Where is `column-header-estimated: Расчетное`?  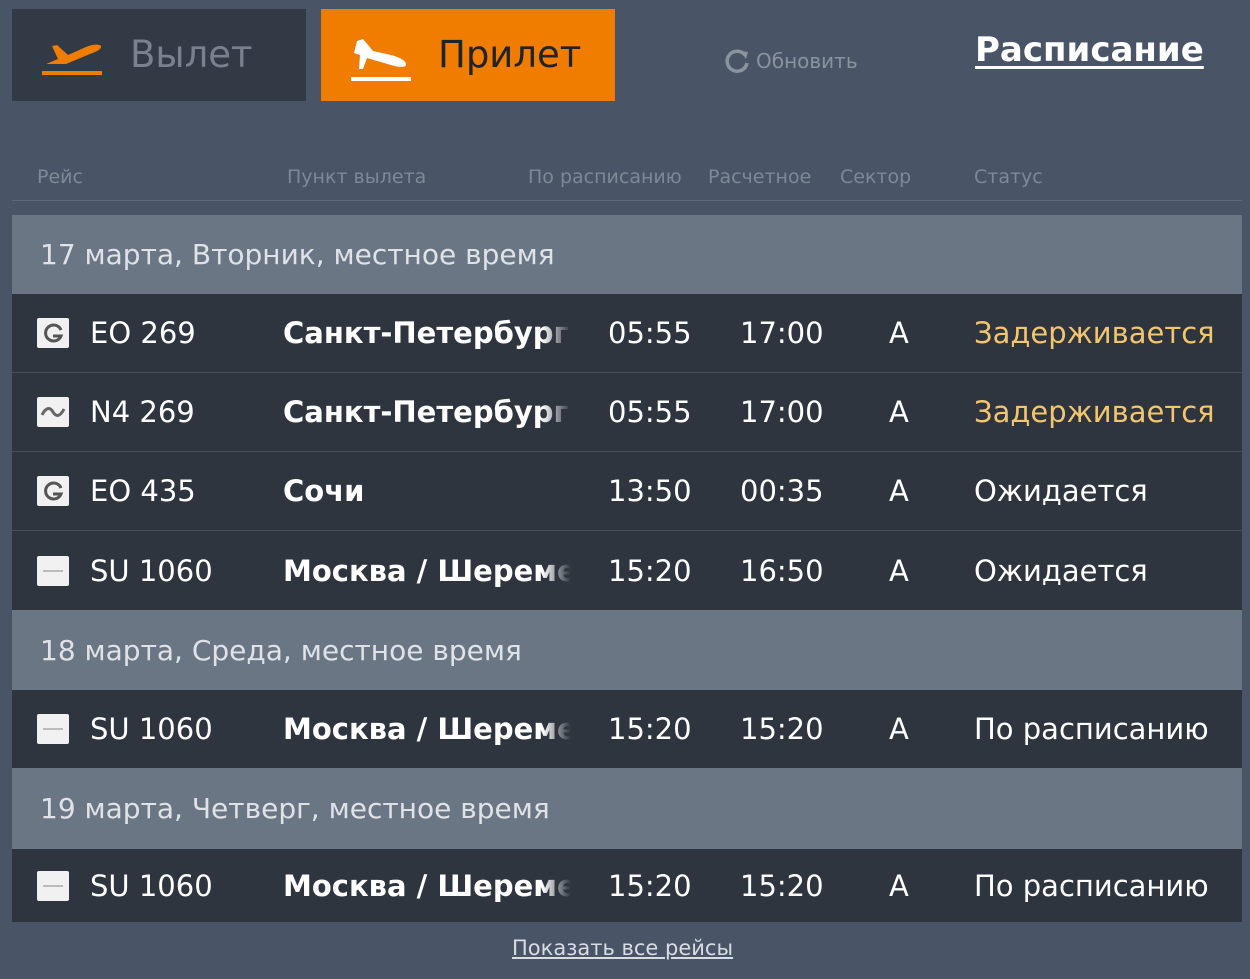 column-header-estimated: Расчетное is located at coordinates (760, 177).